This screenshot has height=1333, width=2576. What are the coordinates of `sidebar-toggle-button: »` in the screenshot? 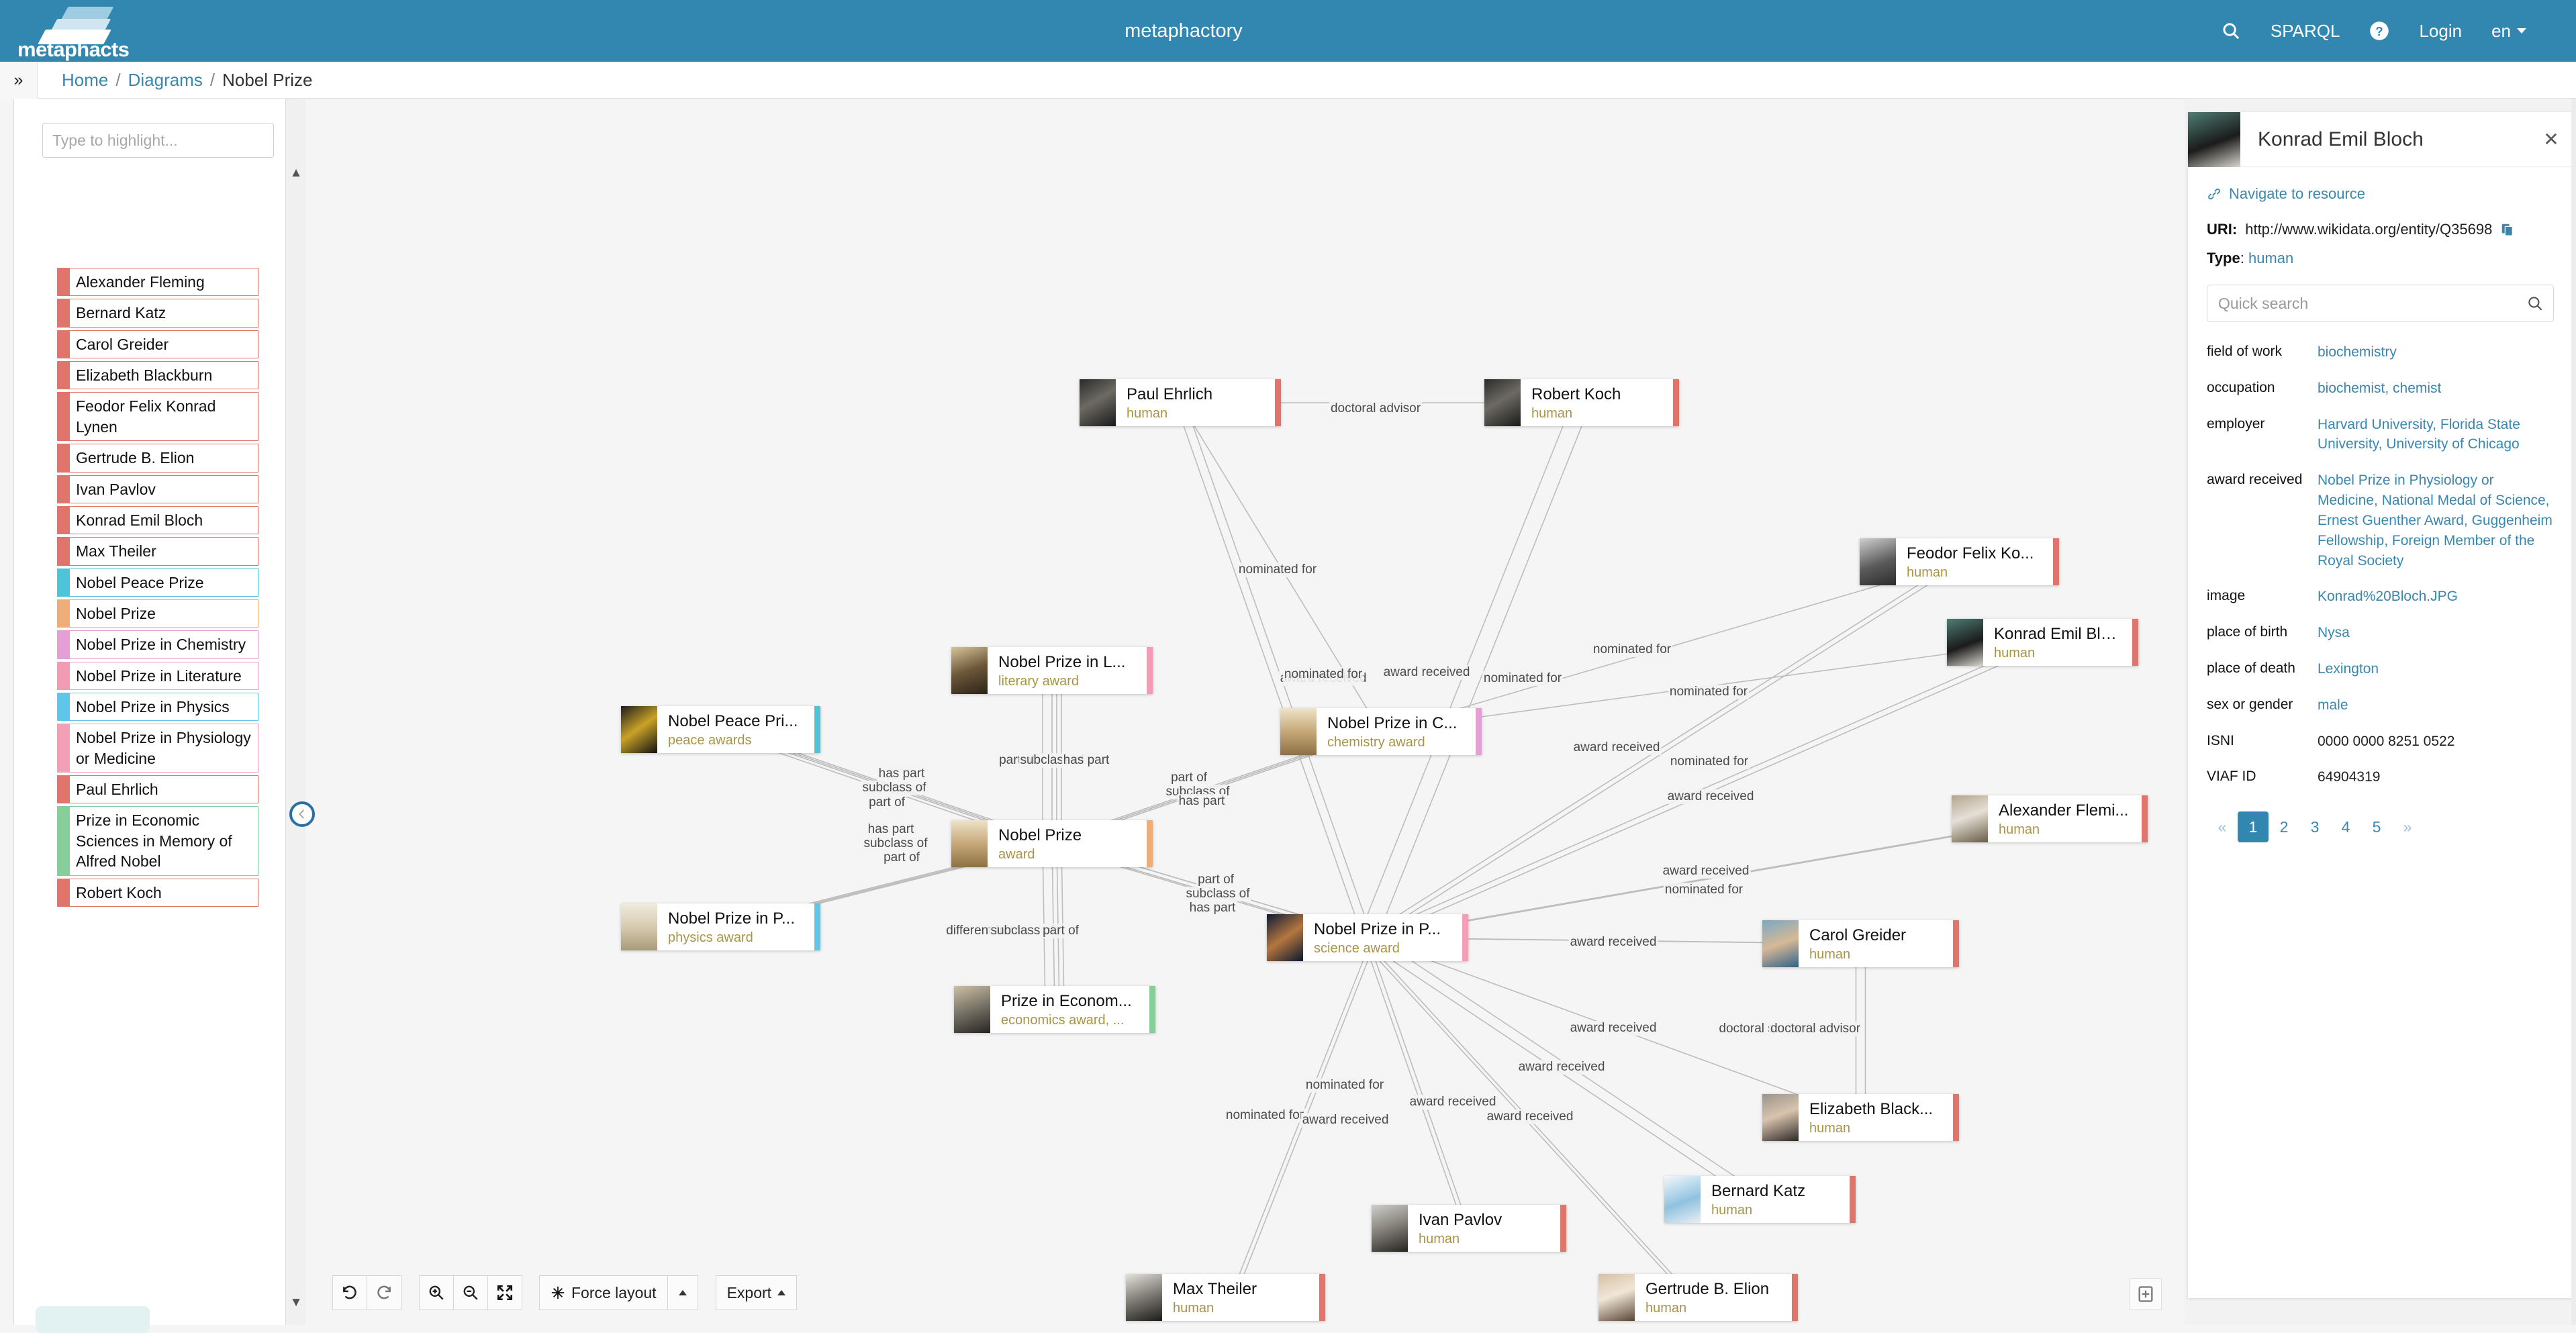 It's located at (19, 80).